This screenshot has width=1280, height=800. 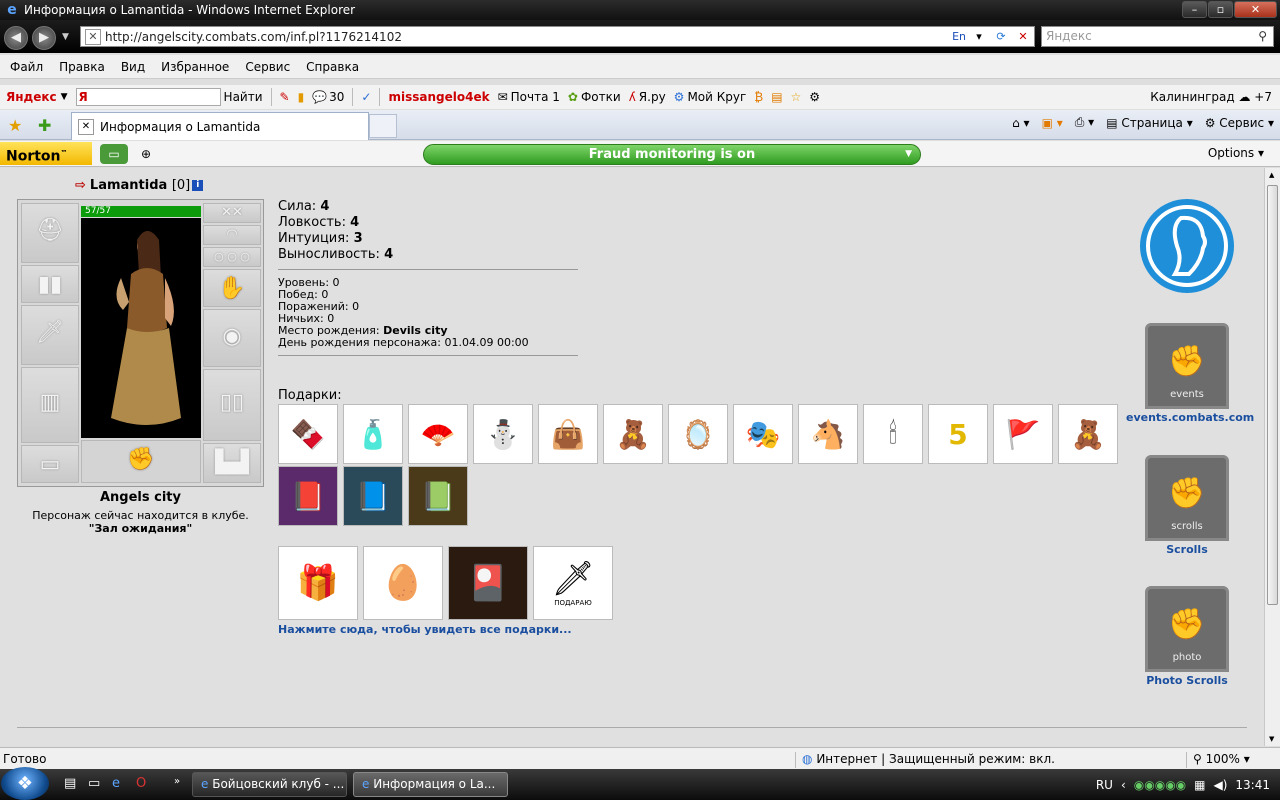 I want to click on private-message-arrow-icon: ⇨, so click(x=80, y=185).